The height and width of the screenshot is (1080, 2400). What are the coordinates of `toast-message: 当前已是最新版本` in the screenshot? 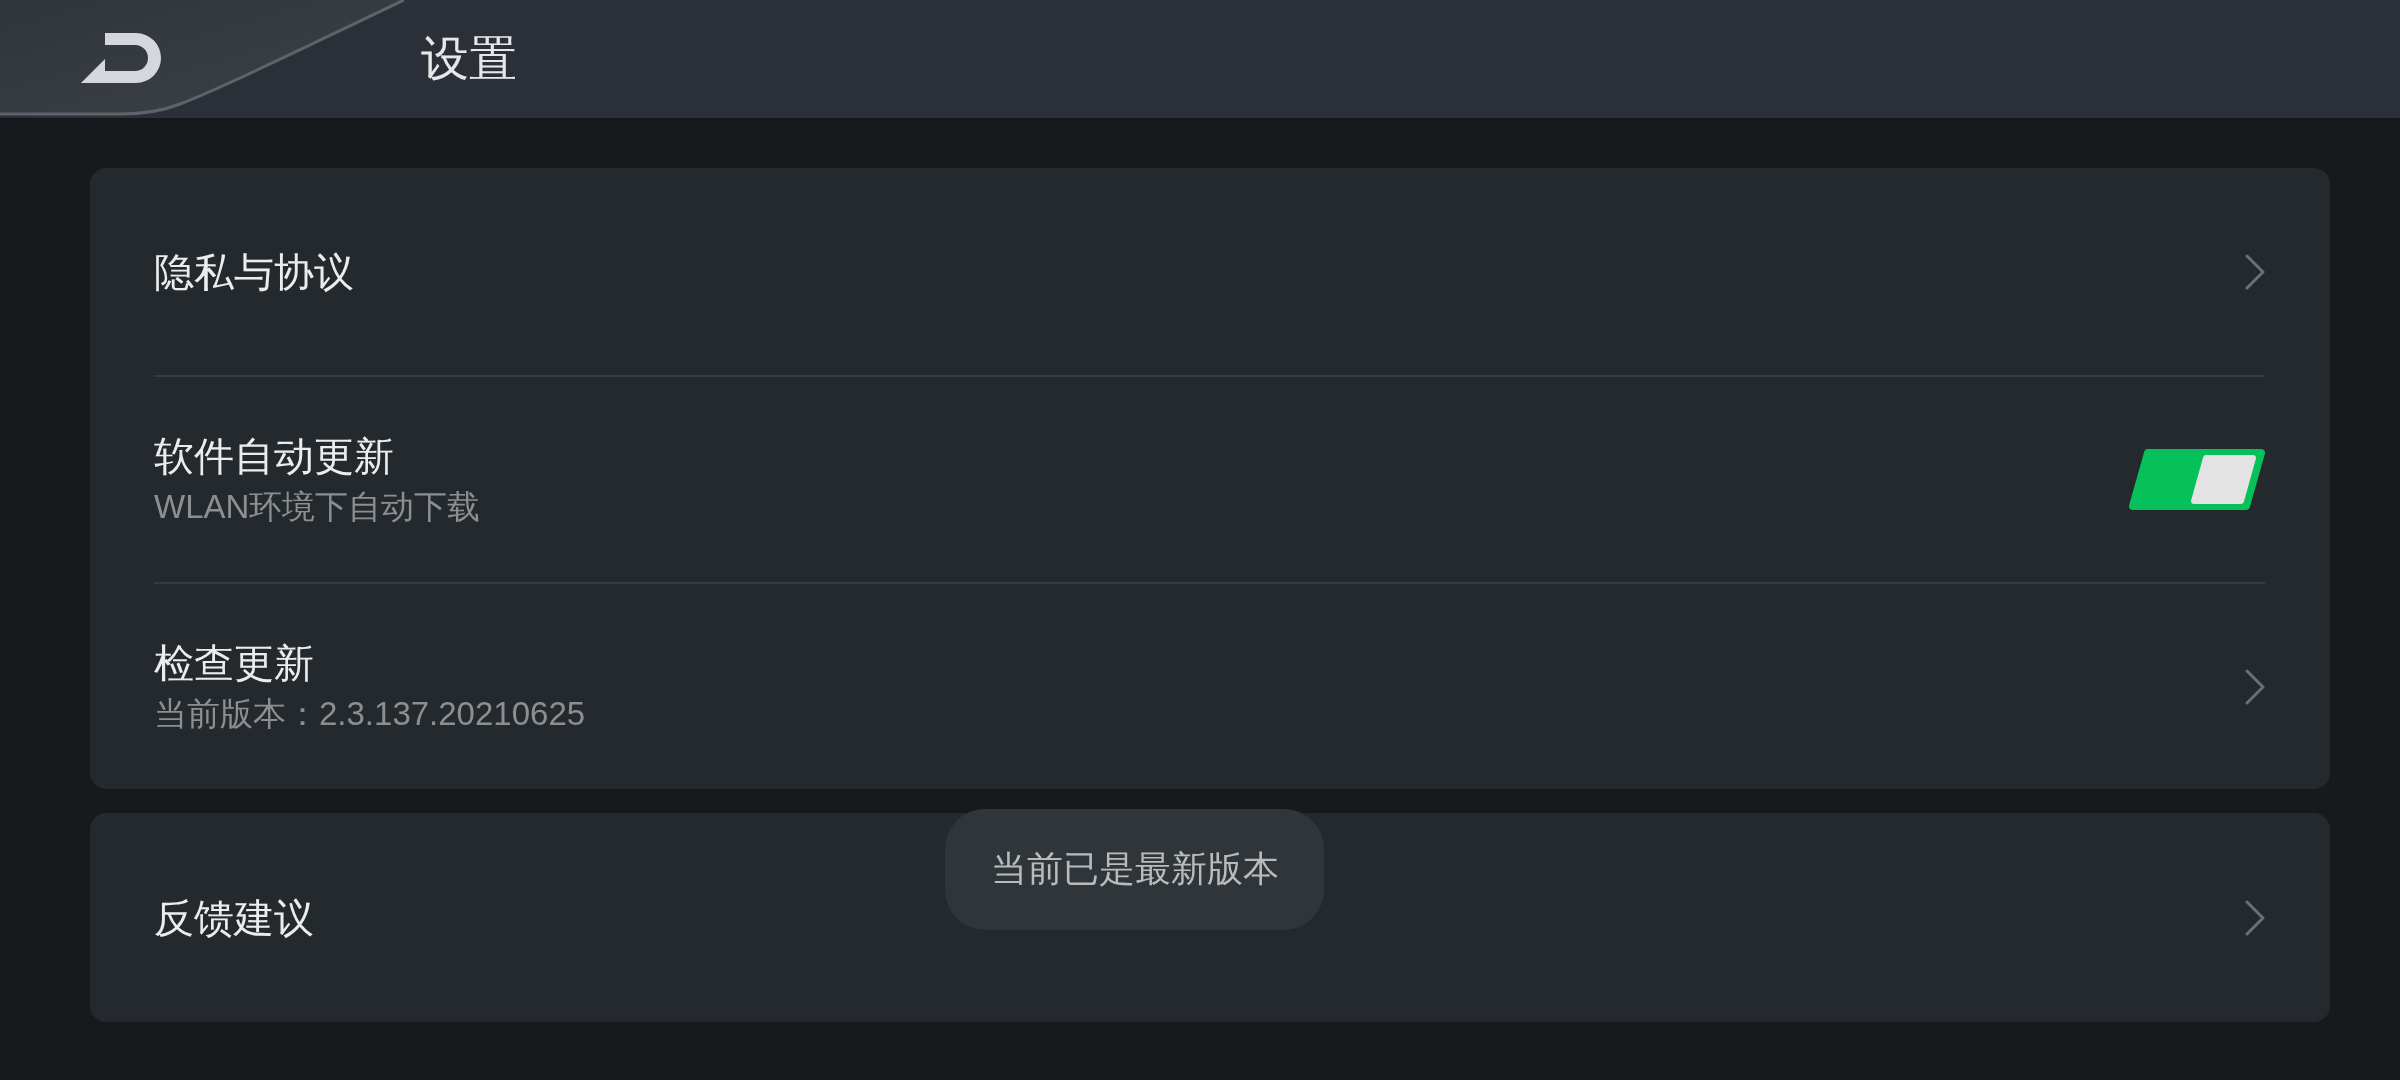 It's located at (1134, 869).